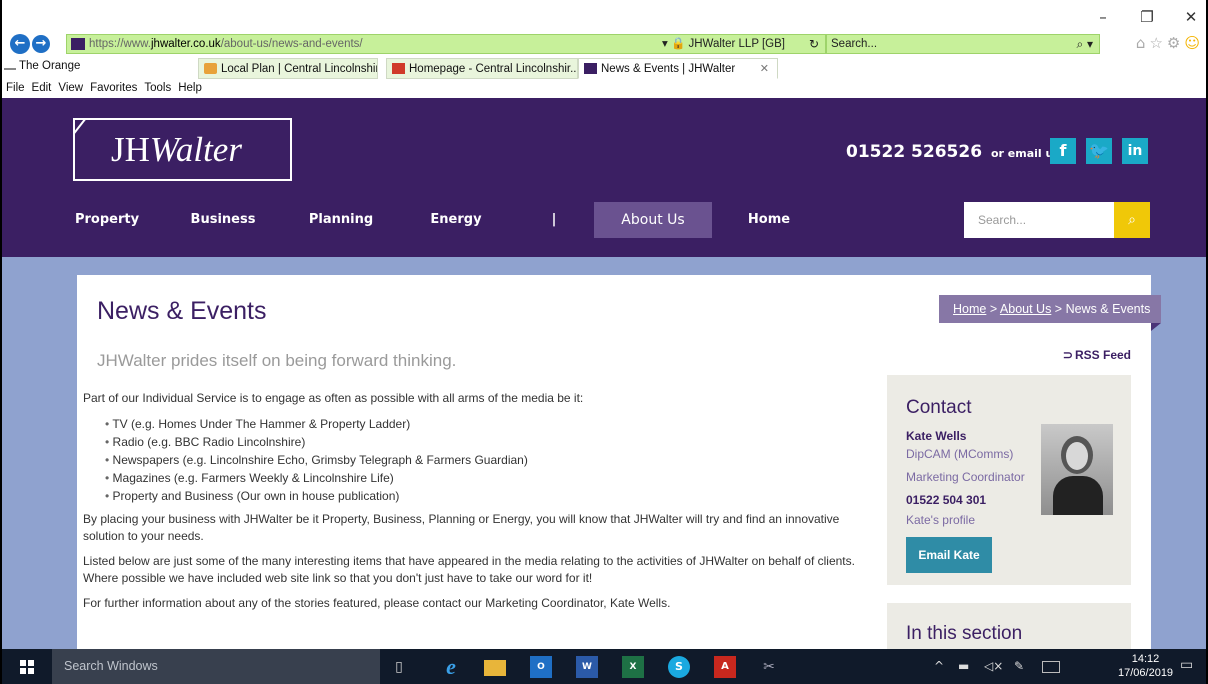 The height and width of the screenshot is (684, 1208). Describe the element at coordinates (1084, 44) in the screenshot. I see `search-icon: ⌕ ▾` at that location.